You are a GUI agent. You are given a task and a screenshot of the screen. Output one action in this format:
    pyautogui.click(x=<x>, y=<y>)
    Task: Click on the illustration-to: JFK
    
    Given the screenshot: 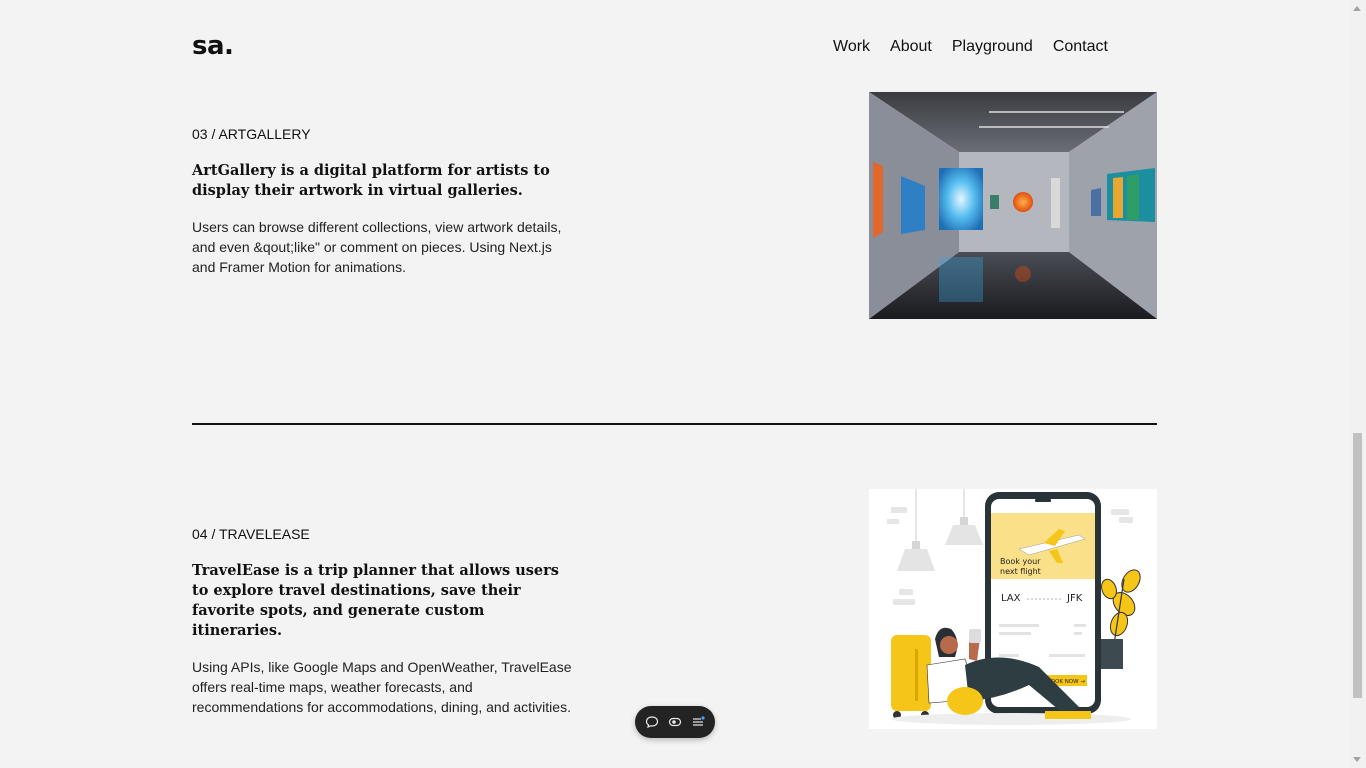 What is the action you would take?
    pyautogui.click(x=1074, y=598)
    